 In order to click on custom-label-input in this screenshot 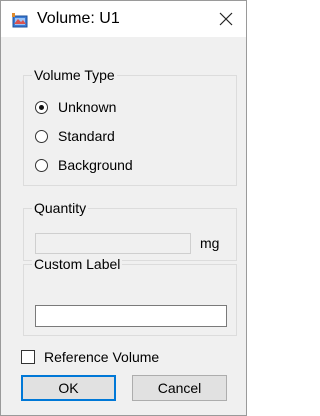, I will do `click(131, 316)`.